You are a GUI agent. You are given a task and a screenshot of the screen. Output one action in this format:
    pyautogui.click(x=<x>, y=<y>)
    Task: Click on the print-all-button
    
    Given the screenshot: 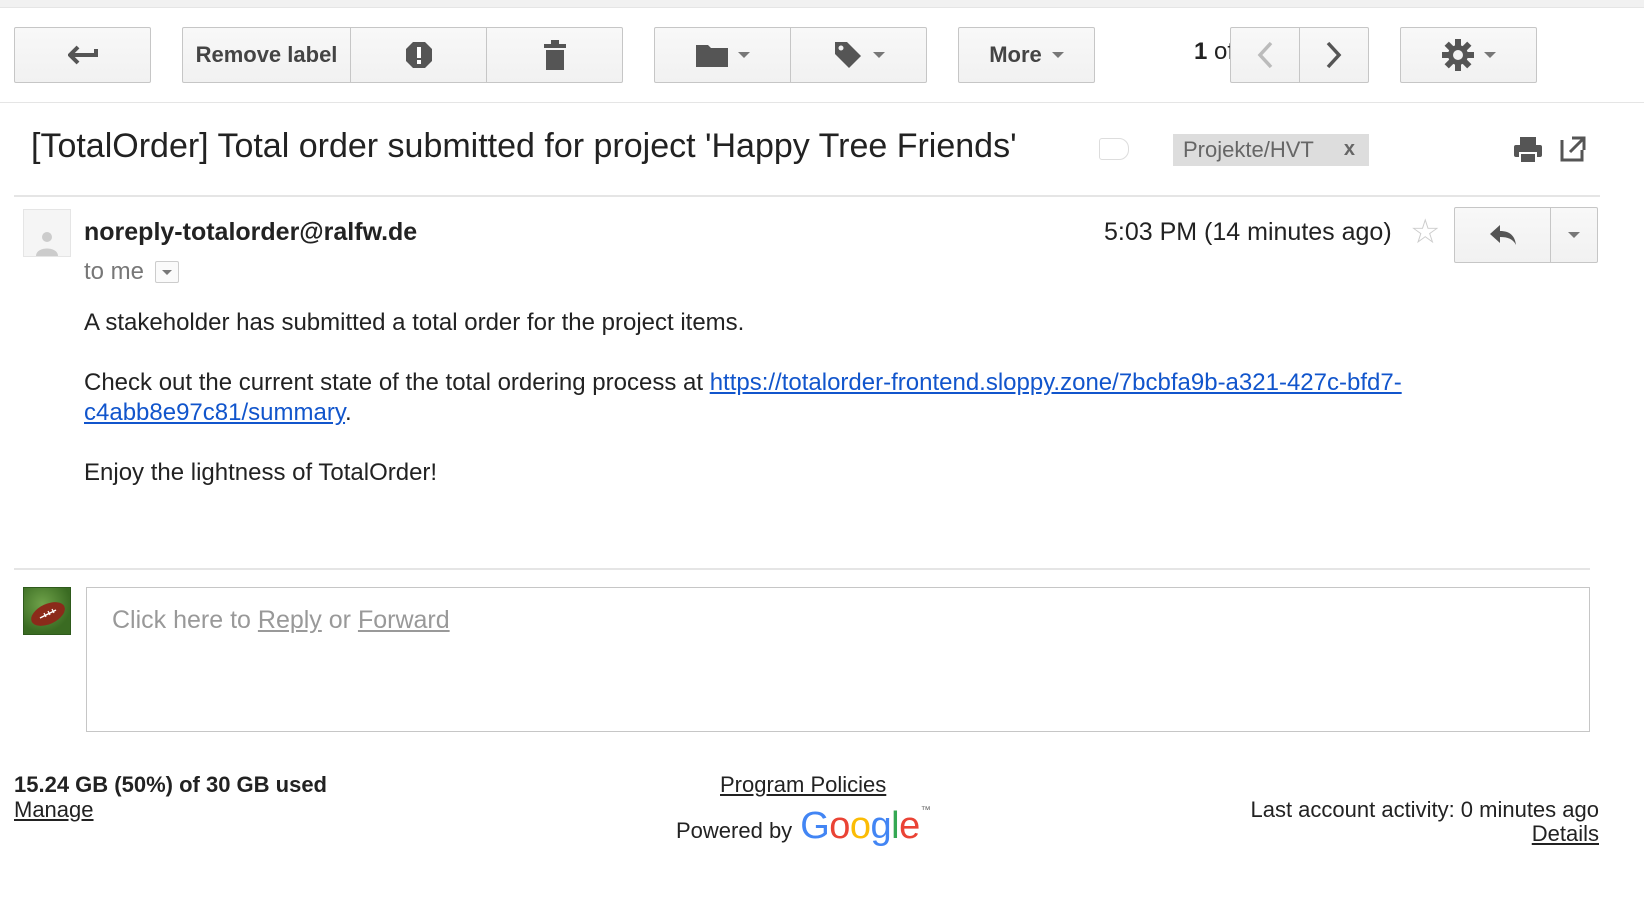 What is the action you would take?
    pyautogui.click(x=1528, y=152)
    